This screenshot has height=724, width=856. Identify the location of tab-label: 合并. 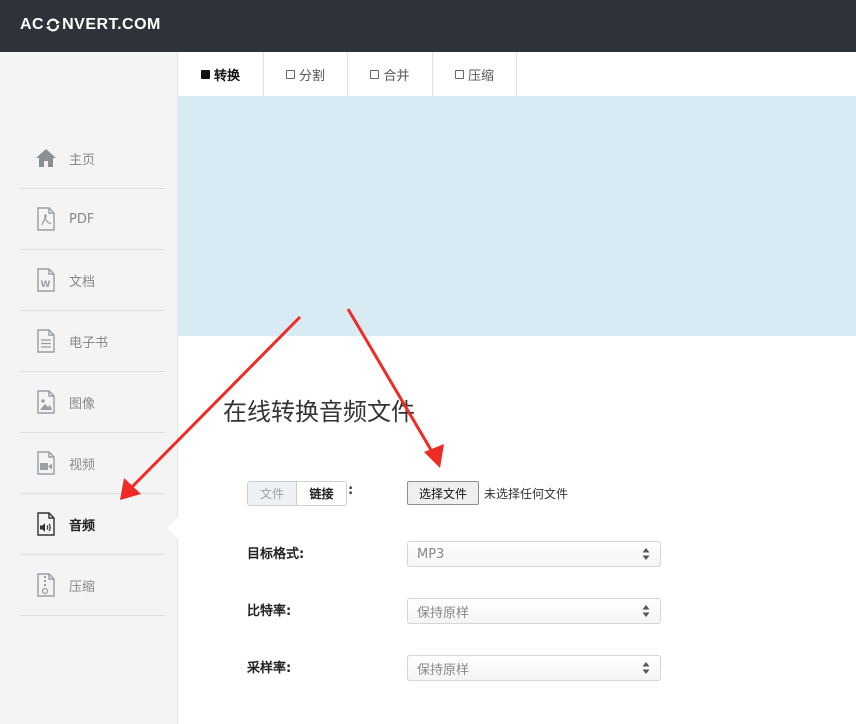
(396, 76).